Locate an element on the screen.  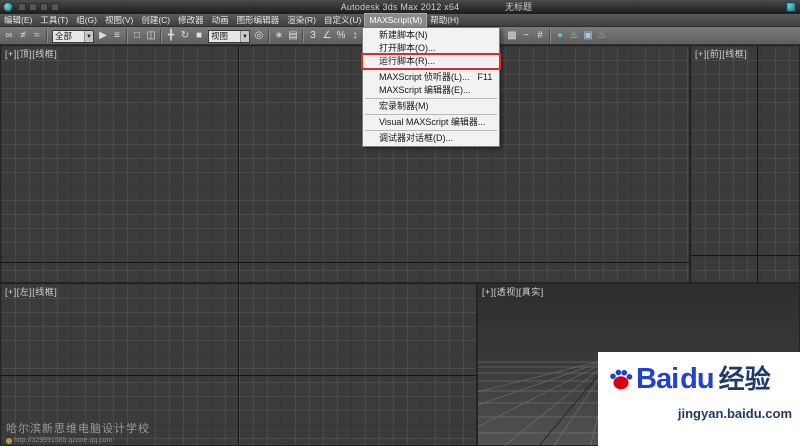
title-bar: Autodesk 3ds Max 2012 x64 无标题 is located at coordinates (400, 7).